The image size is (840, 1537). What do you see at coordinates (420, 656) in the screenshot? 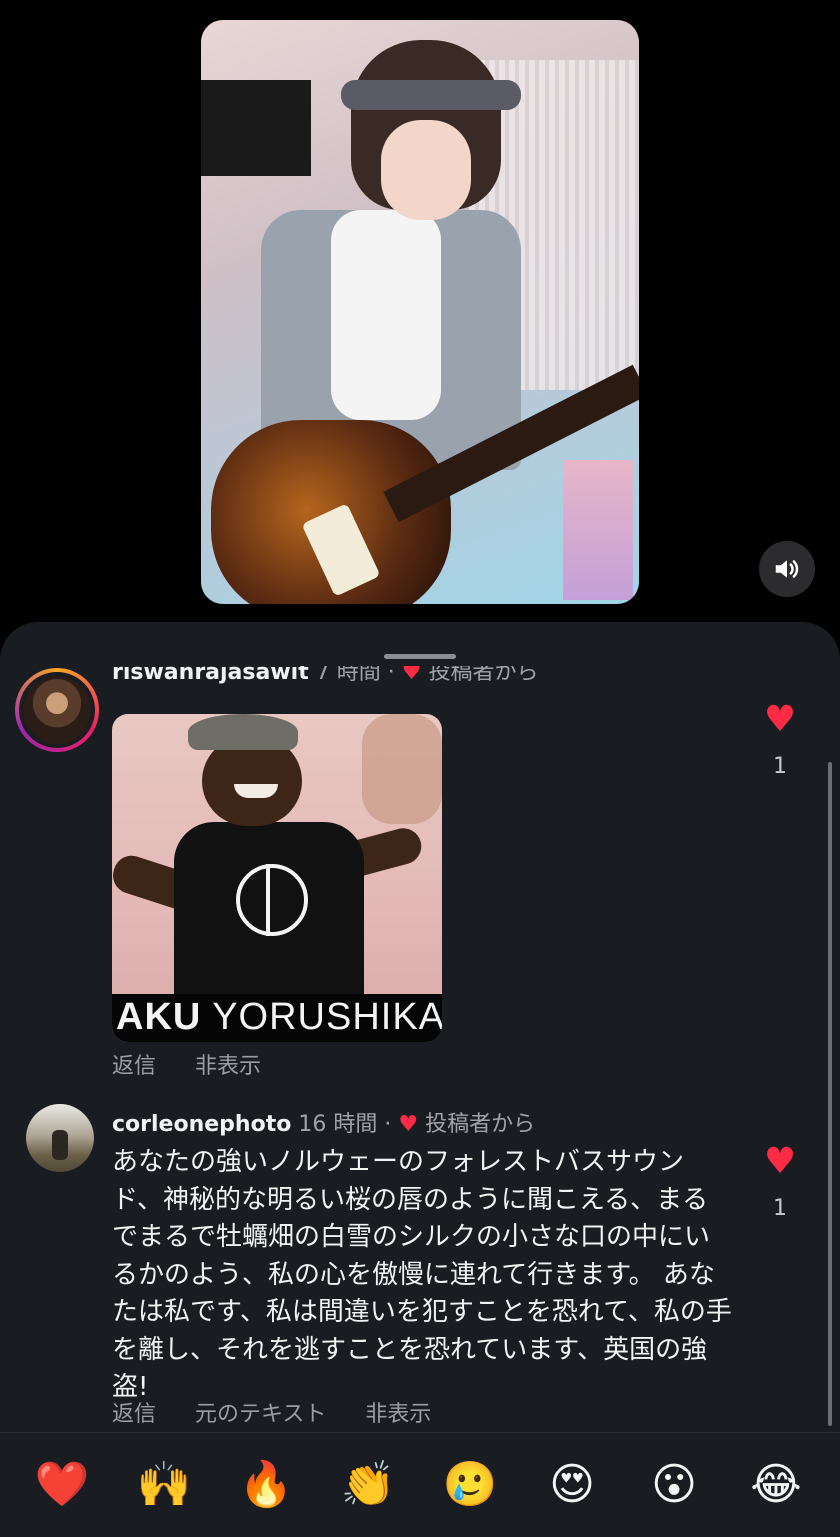
I see `sheet-drag-handle` at bounding box center [420, 656].